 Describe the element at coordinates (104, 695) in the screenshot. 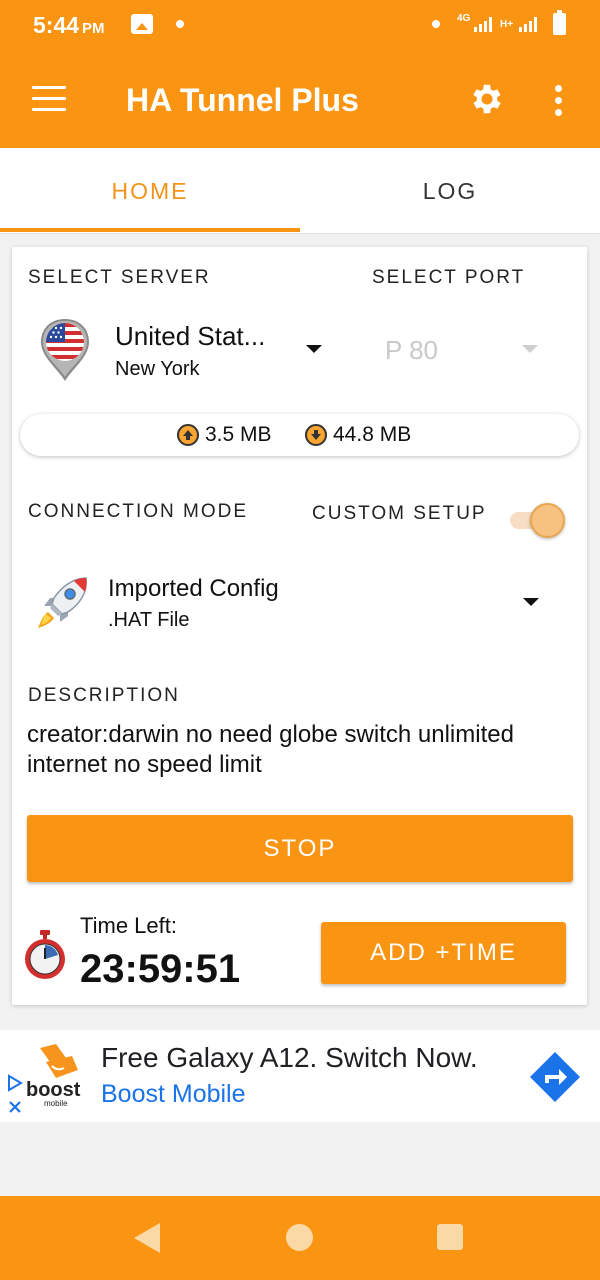

I see `description-label: DESCRIPTION` at that location.